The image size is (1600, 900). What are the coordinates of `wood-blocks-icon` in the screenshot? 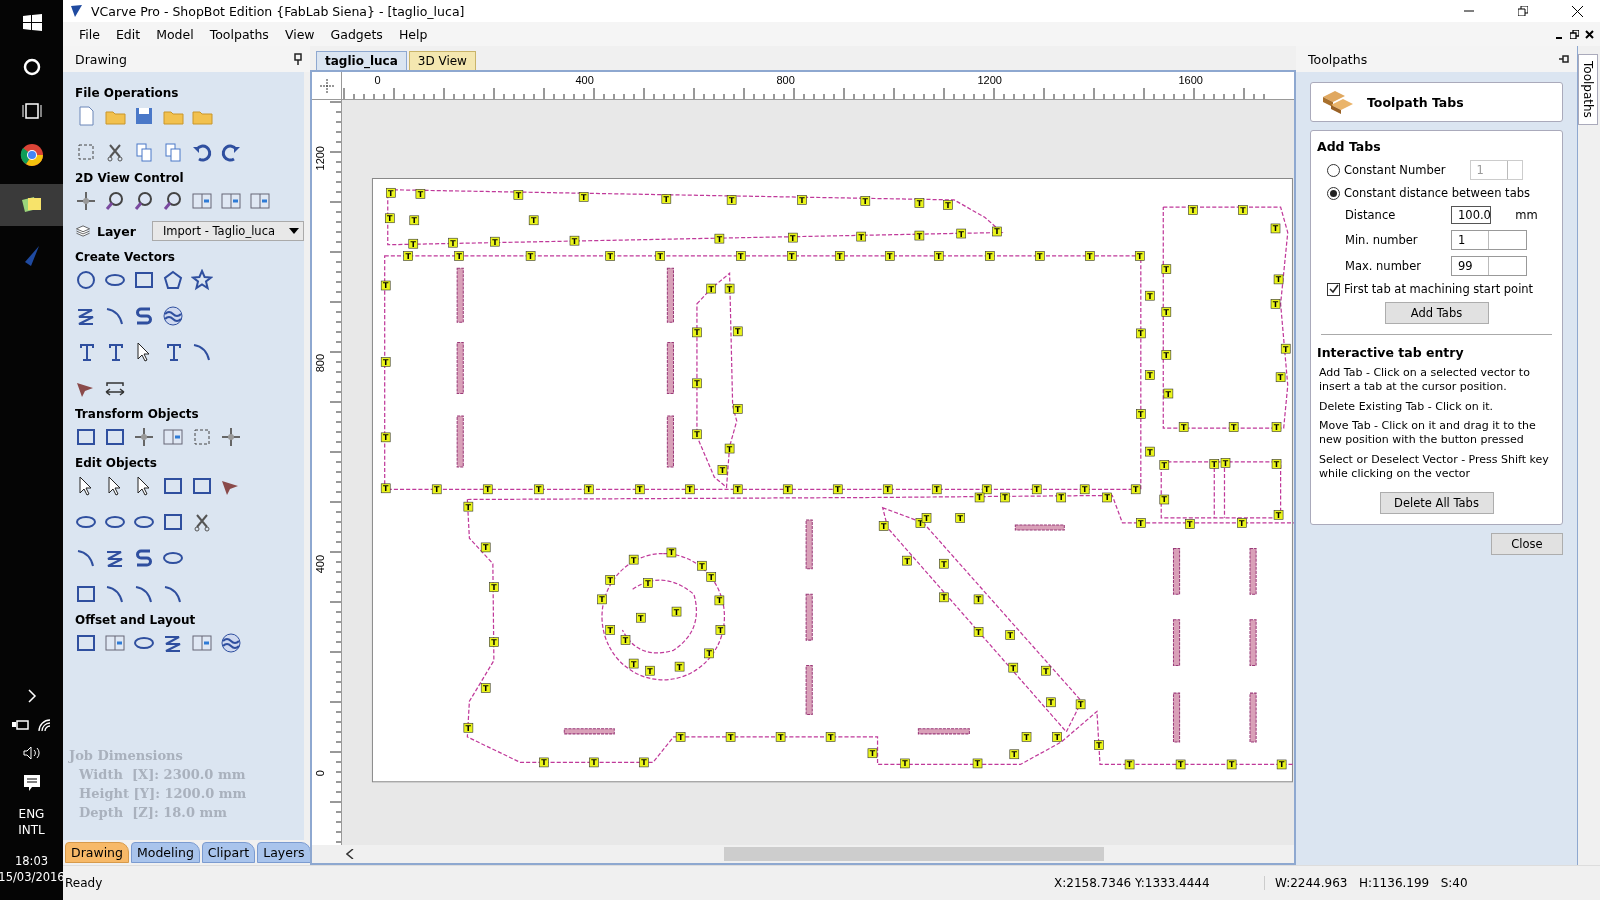 It's located at (1338, 102).